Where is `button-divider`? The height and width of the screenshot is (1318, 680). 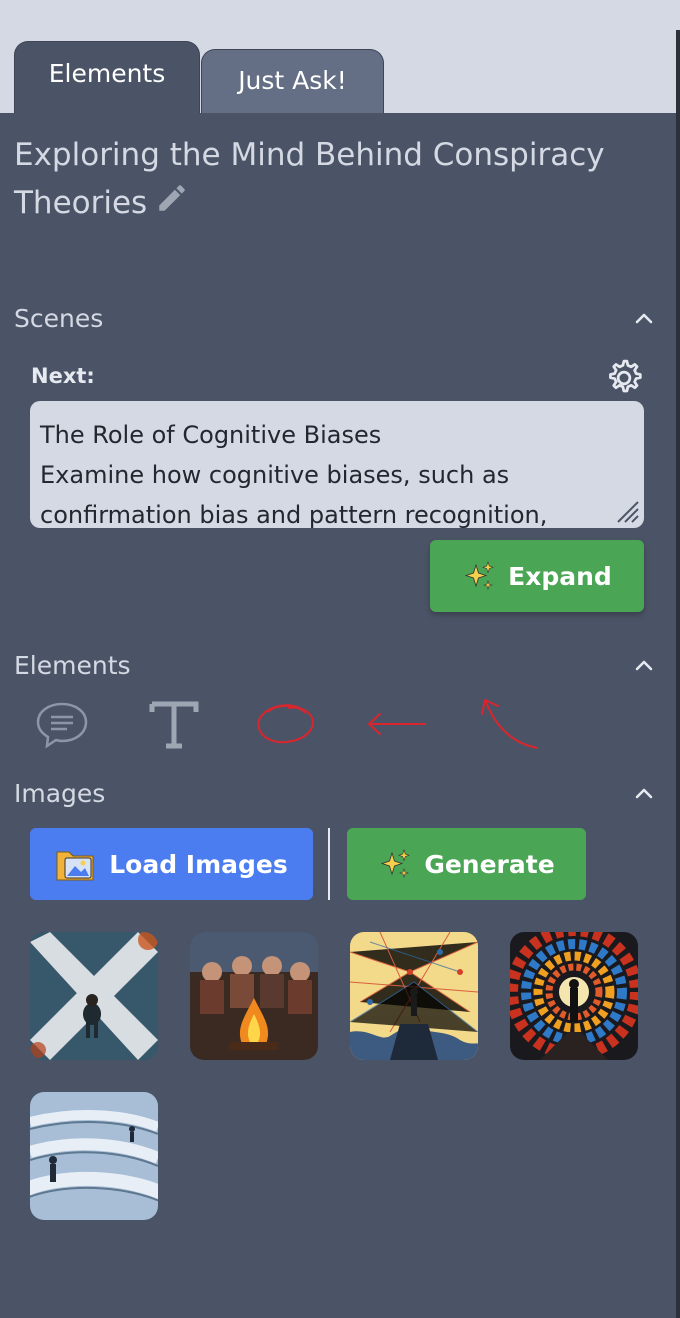
button-divider is located at coordinates (329, 864).